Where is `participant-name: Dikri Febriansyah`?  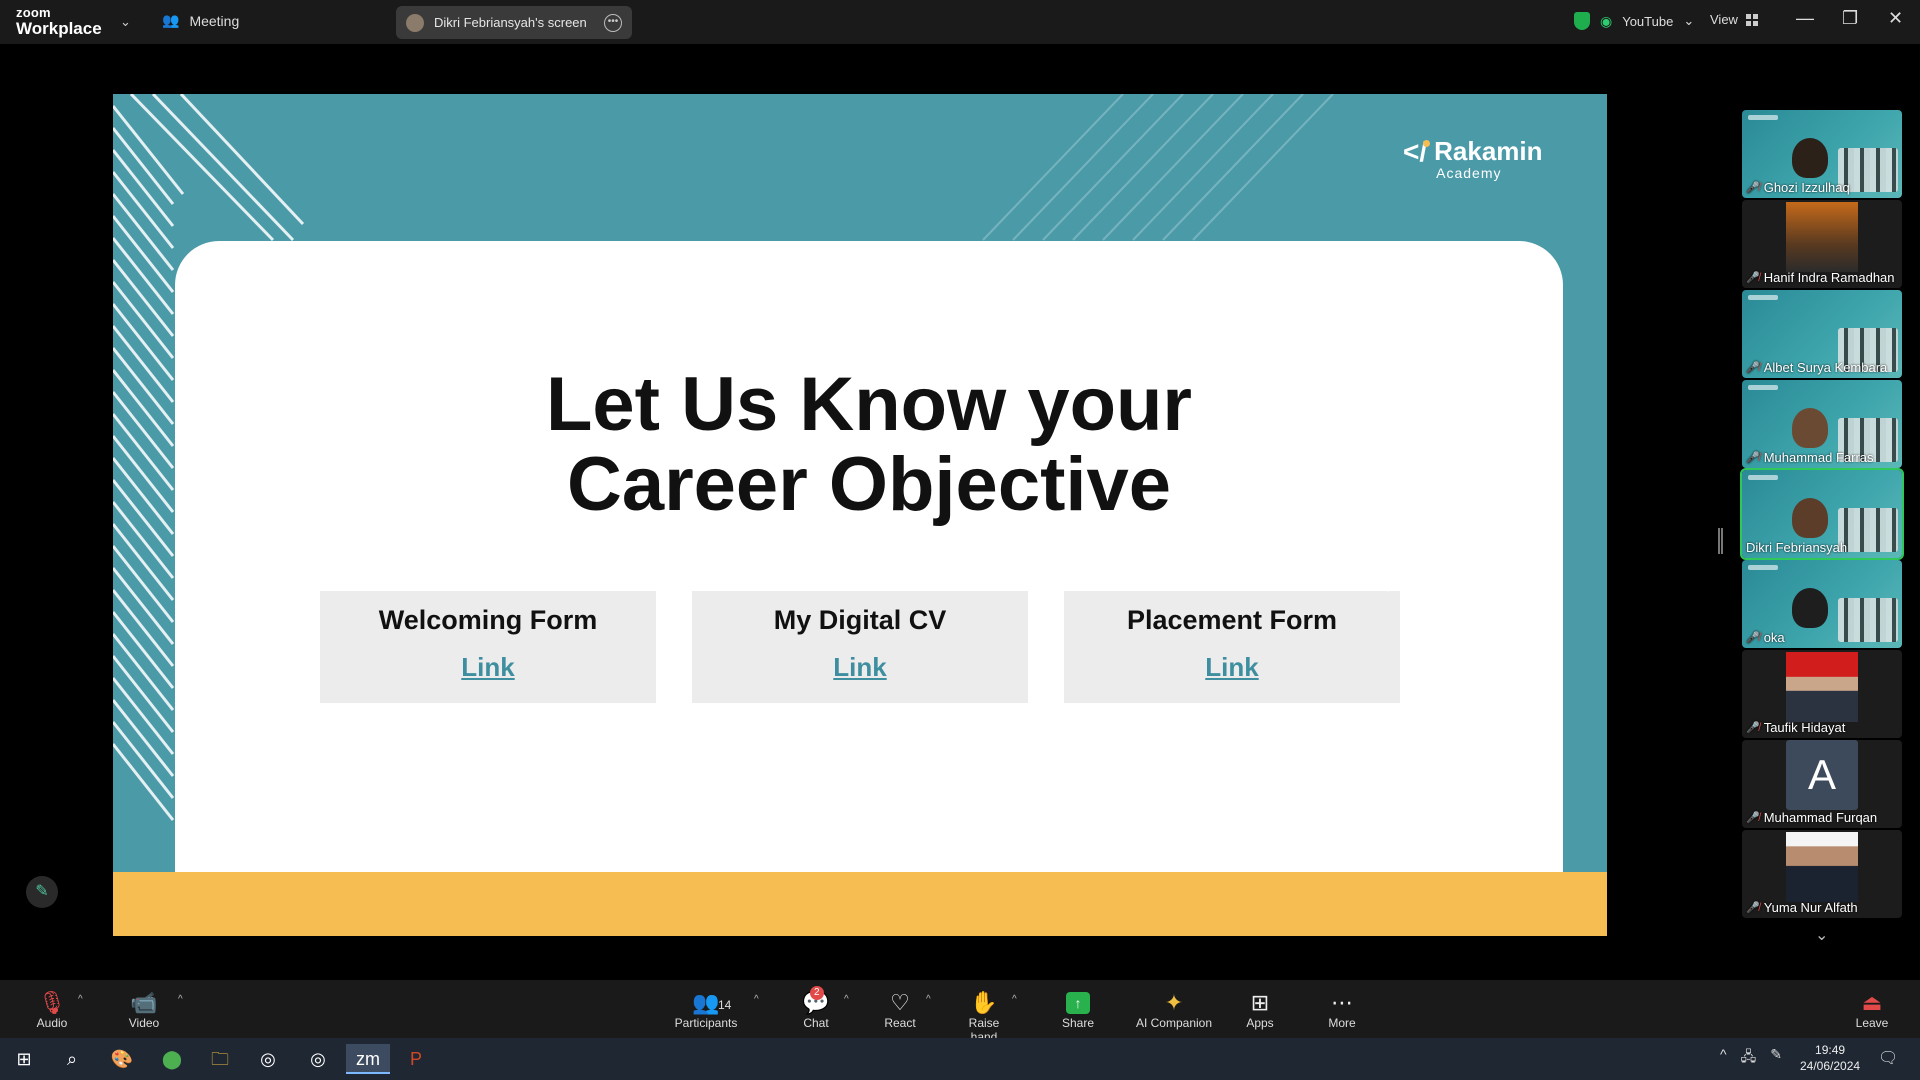
participant-name: Dikri Febriansyah is located at coordinates (1797, 547).